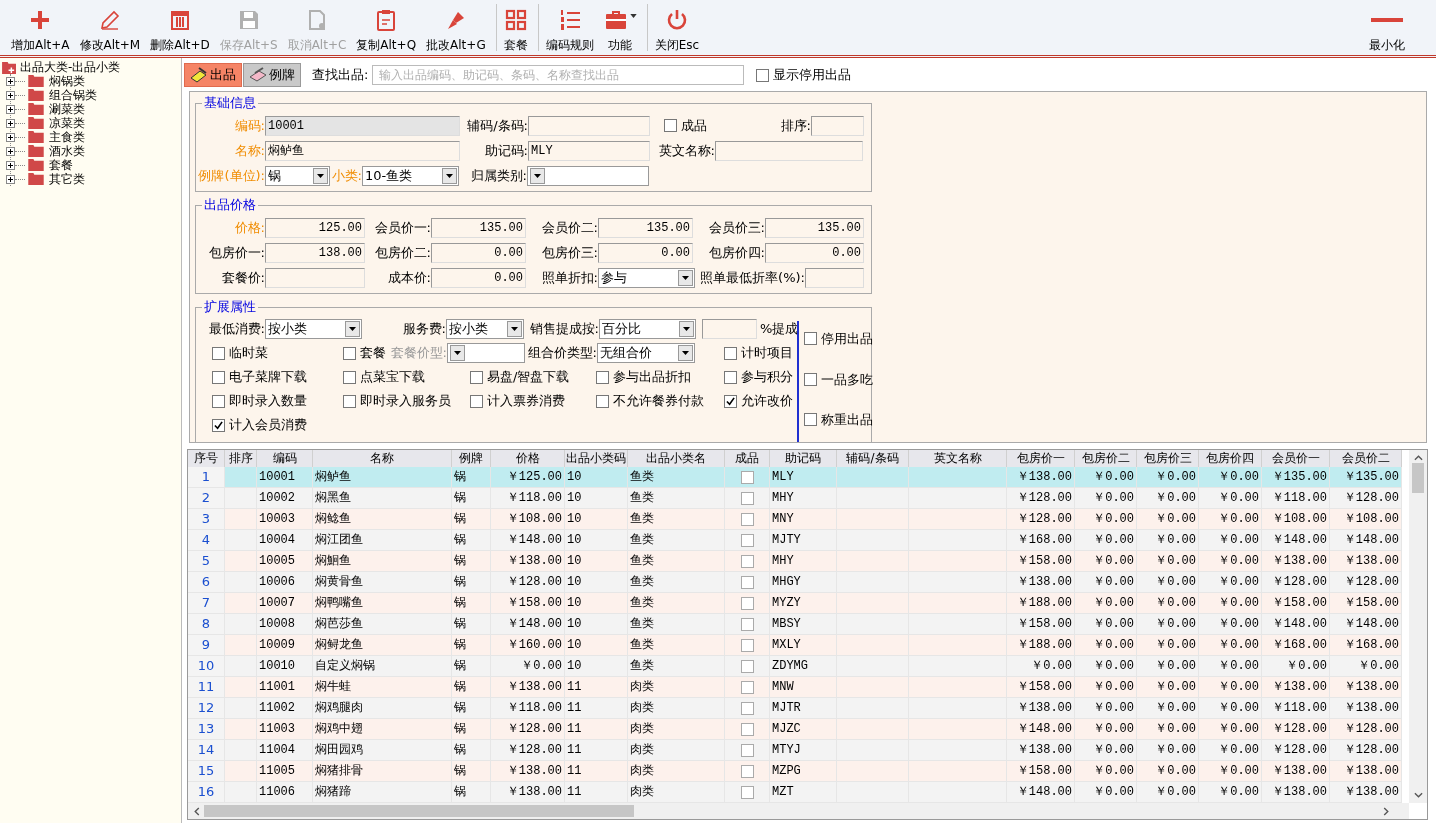 This screenshot has height=826, width=1436. Describe the element at coordinates (1387, 27) in the screenshot. I see `minimize-button: 最小化` at that location.